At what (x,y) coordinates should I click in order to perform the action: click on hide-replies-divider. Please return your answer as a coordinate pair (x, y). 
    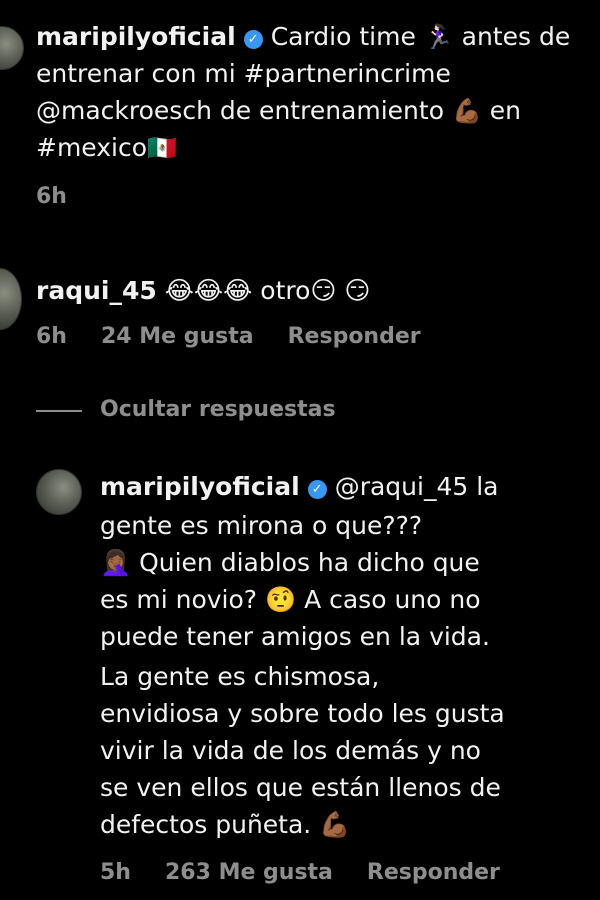
    Looking at the image, I should click on (59, 411).